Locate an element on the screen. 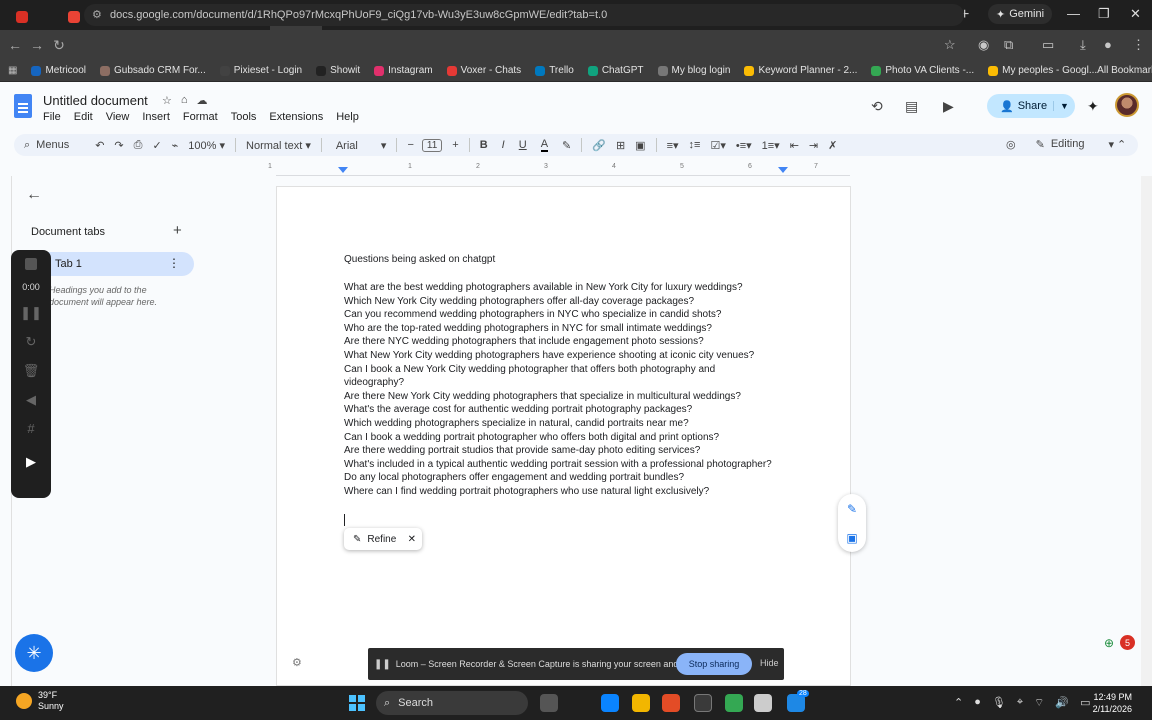 The image size is (1152, 720). settings-icon: ⚙ is located at coordinates (297, 662).